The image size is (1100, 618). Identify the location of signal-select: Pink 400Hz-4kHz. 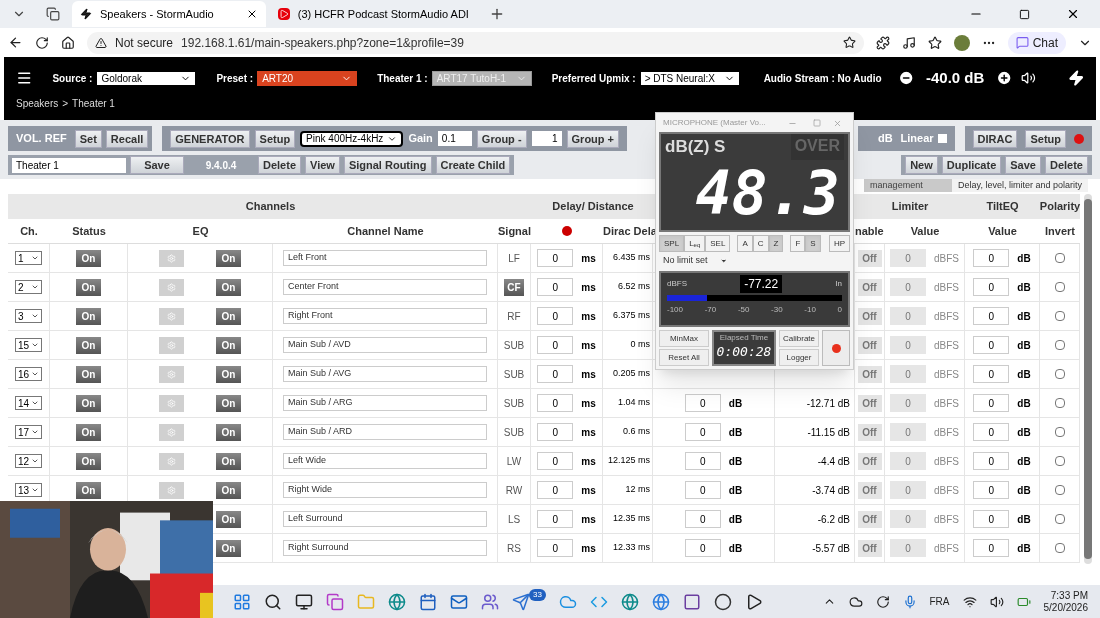
(352, 138).